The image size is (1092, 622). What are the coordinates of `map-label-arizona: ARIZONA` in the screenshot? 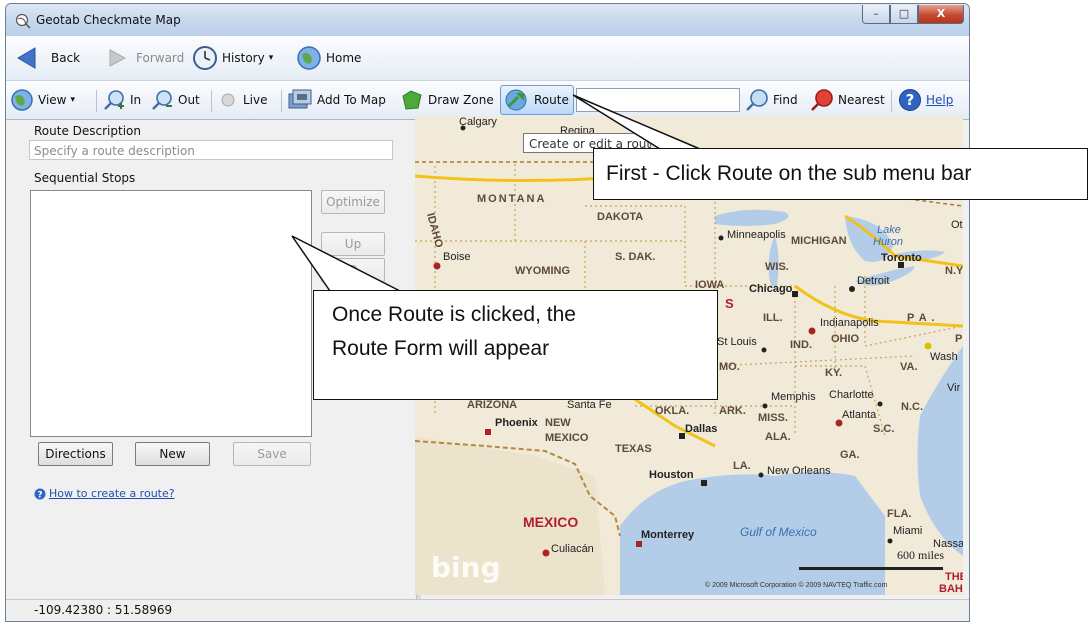 It's located at (492, 405).